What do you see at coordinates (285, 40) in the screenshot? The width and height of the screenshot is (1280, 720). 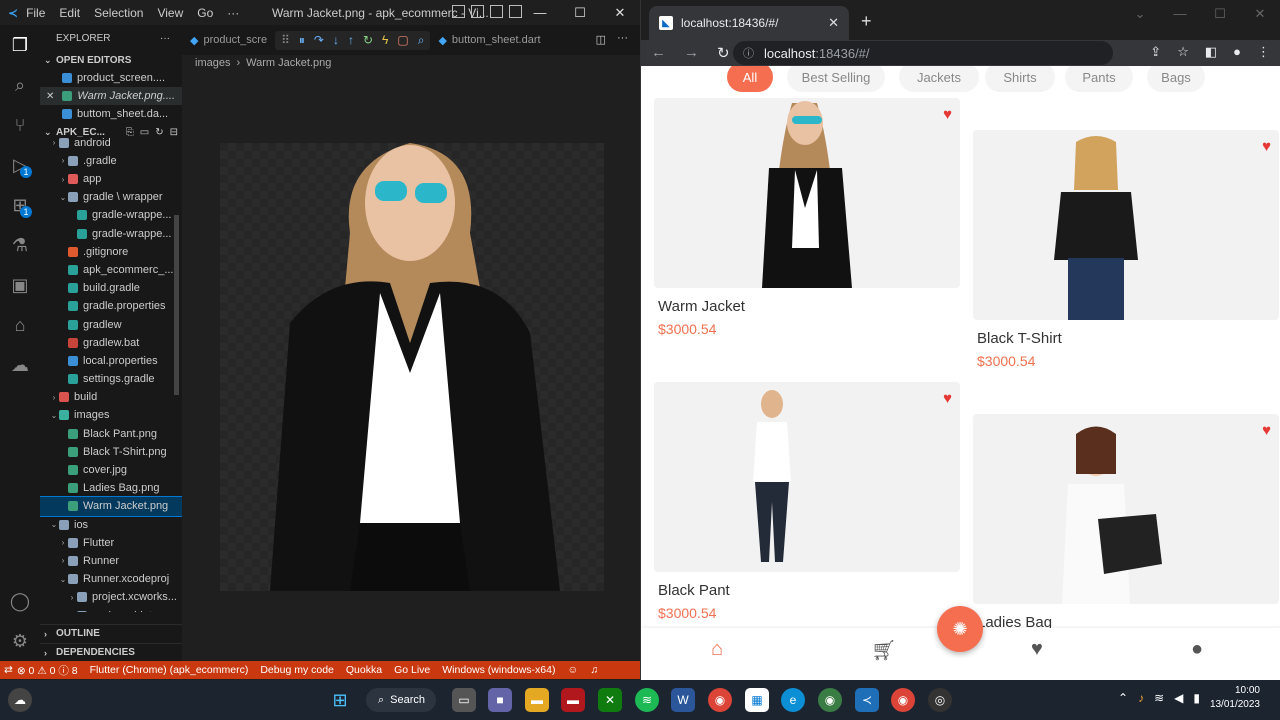 I see `drag-handle-icon: ⠿` at bounding box center [285, 40].